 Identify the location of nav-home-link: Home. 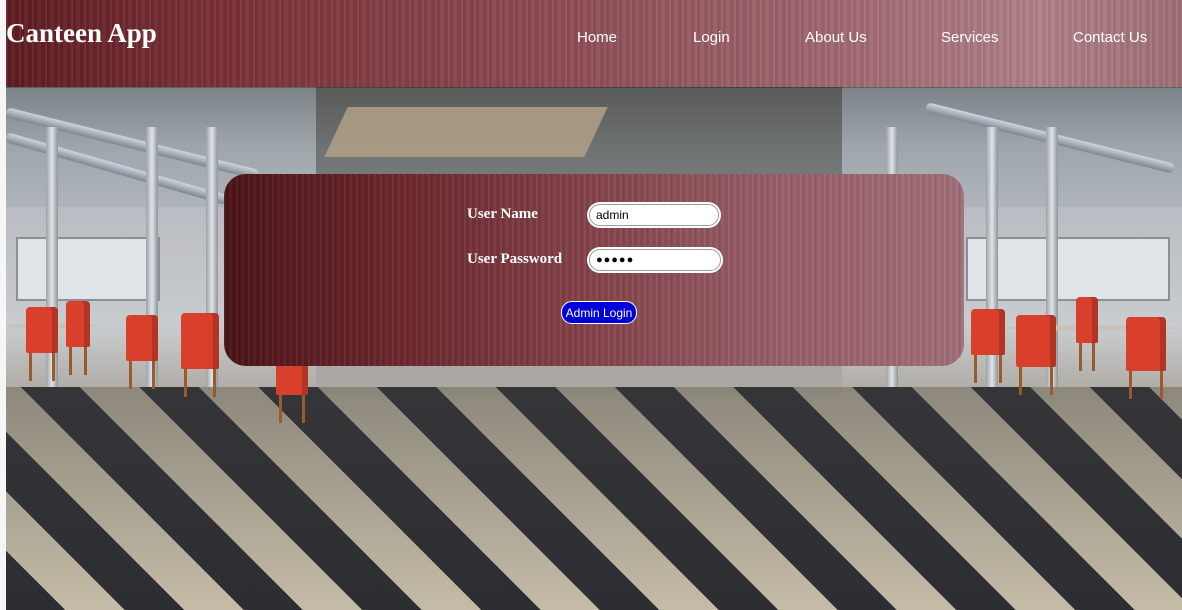
(597, 37).